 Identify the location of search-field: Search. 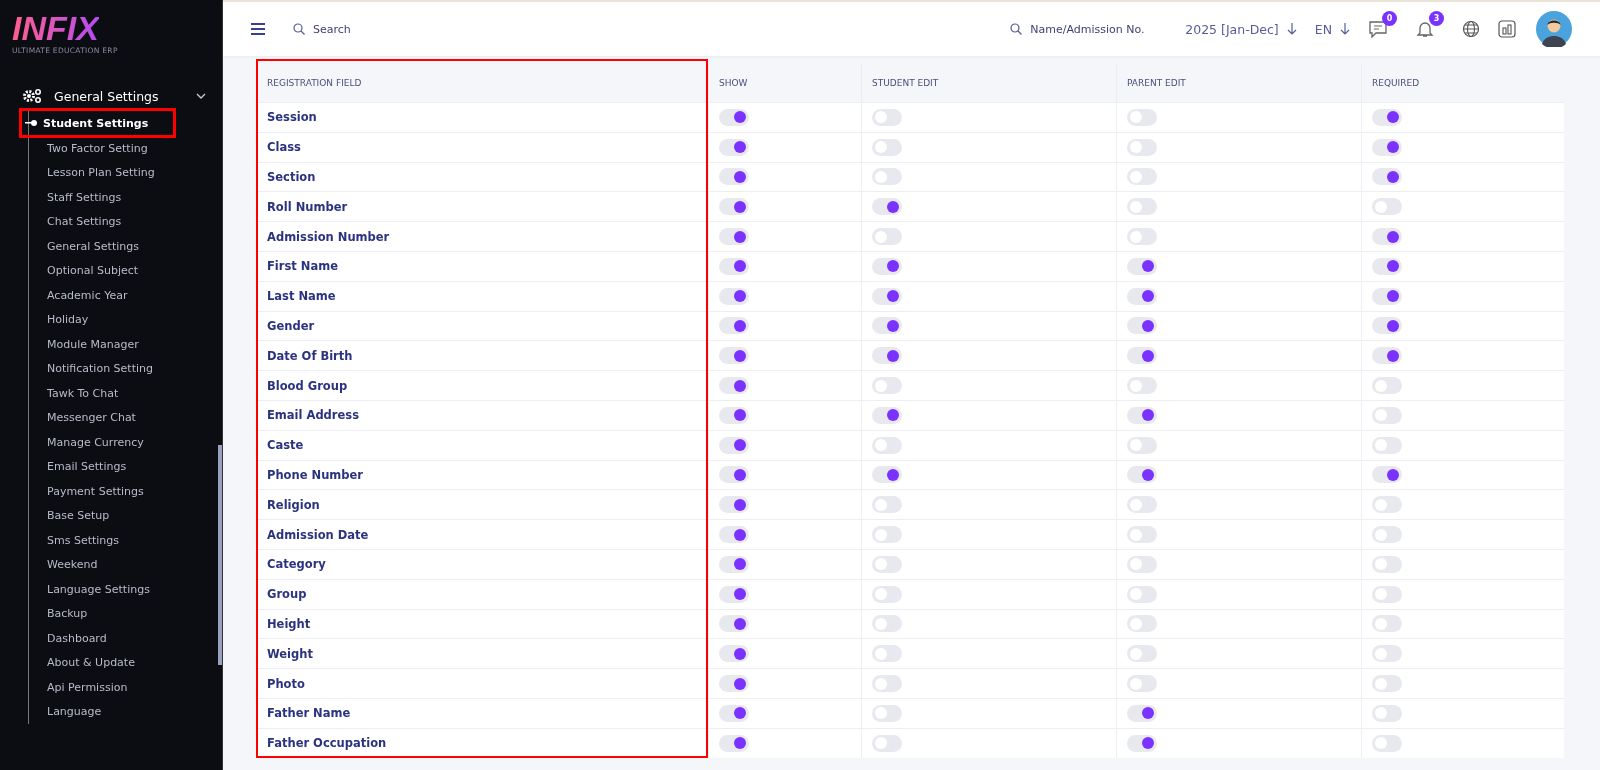
(388, 29).